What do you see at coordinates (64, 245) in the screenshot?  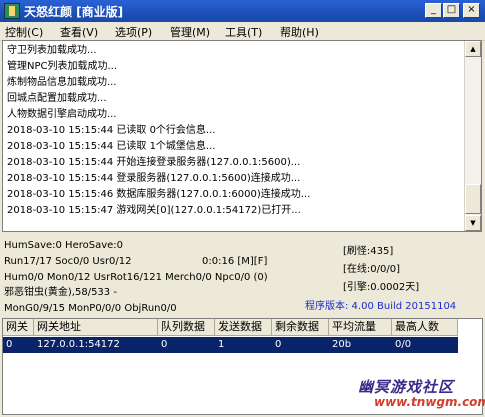 I see `hum-save-status: HumSave:0 HeroSave:0` at bounding box center [64, 245].